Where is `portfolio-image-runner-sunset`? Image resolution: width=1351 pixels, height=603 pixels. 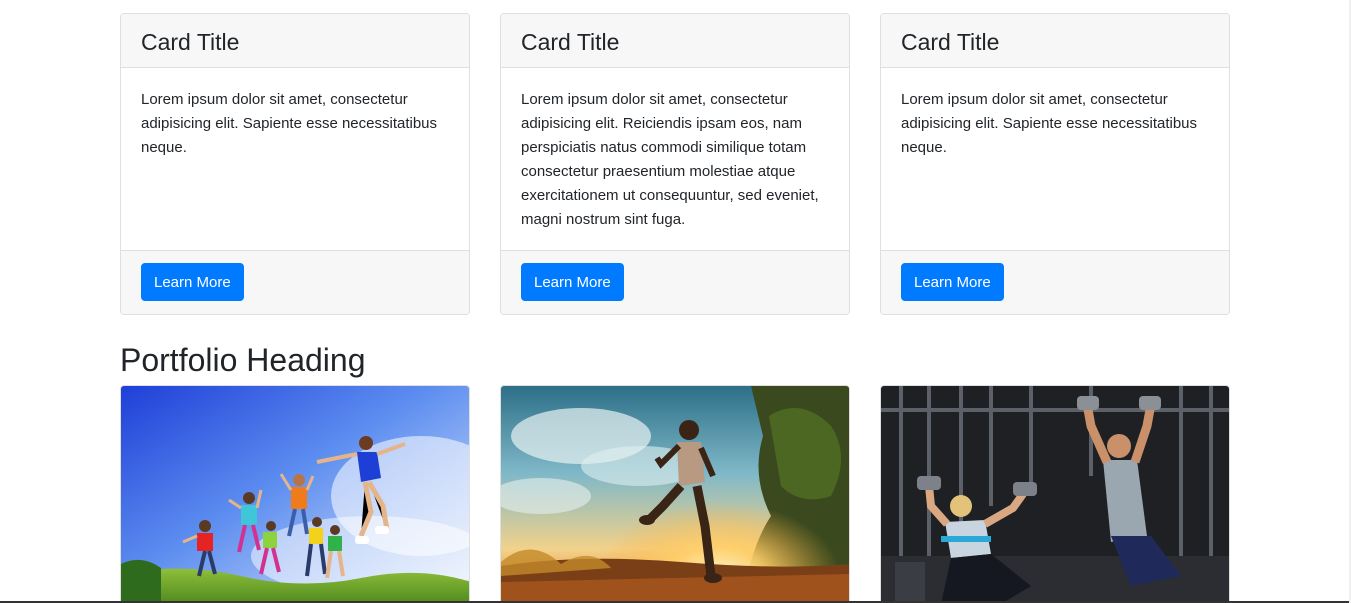
portfolio-image-runner-sunset is located at coordinates (675, 494).